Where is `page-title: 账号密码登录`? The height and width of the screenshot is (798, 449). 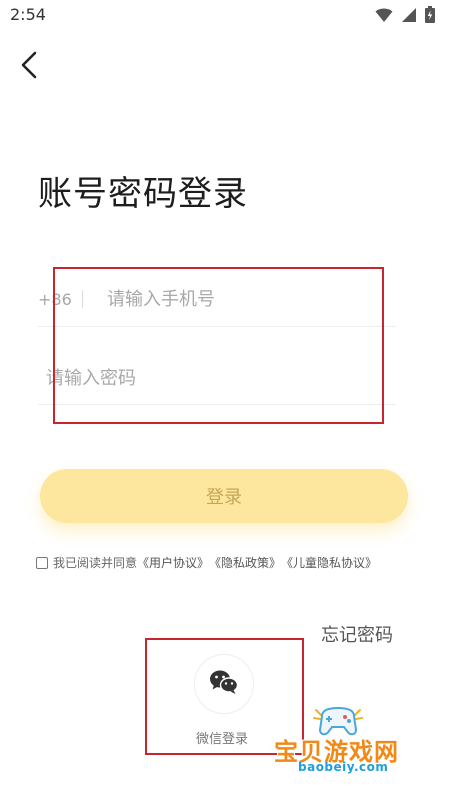
page-title: 账号密码登录 is located at coordinates (143, 194).